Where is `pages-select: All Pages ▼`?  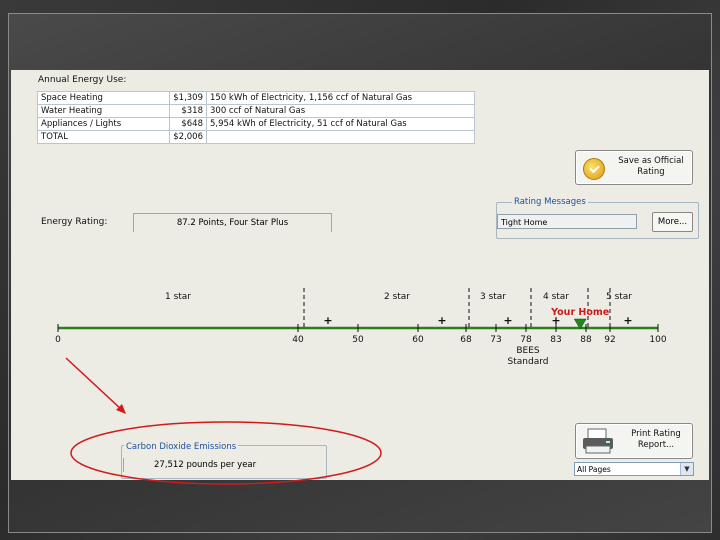
pages-select: All Pages ▼ is located at coordinates (634, 469).